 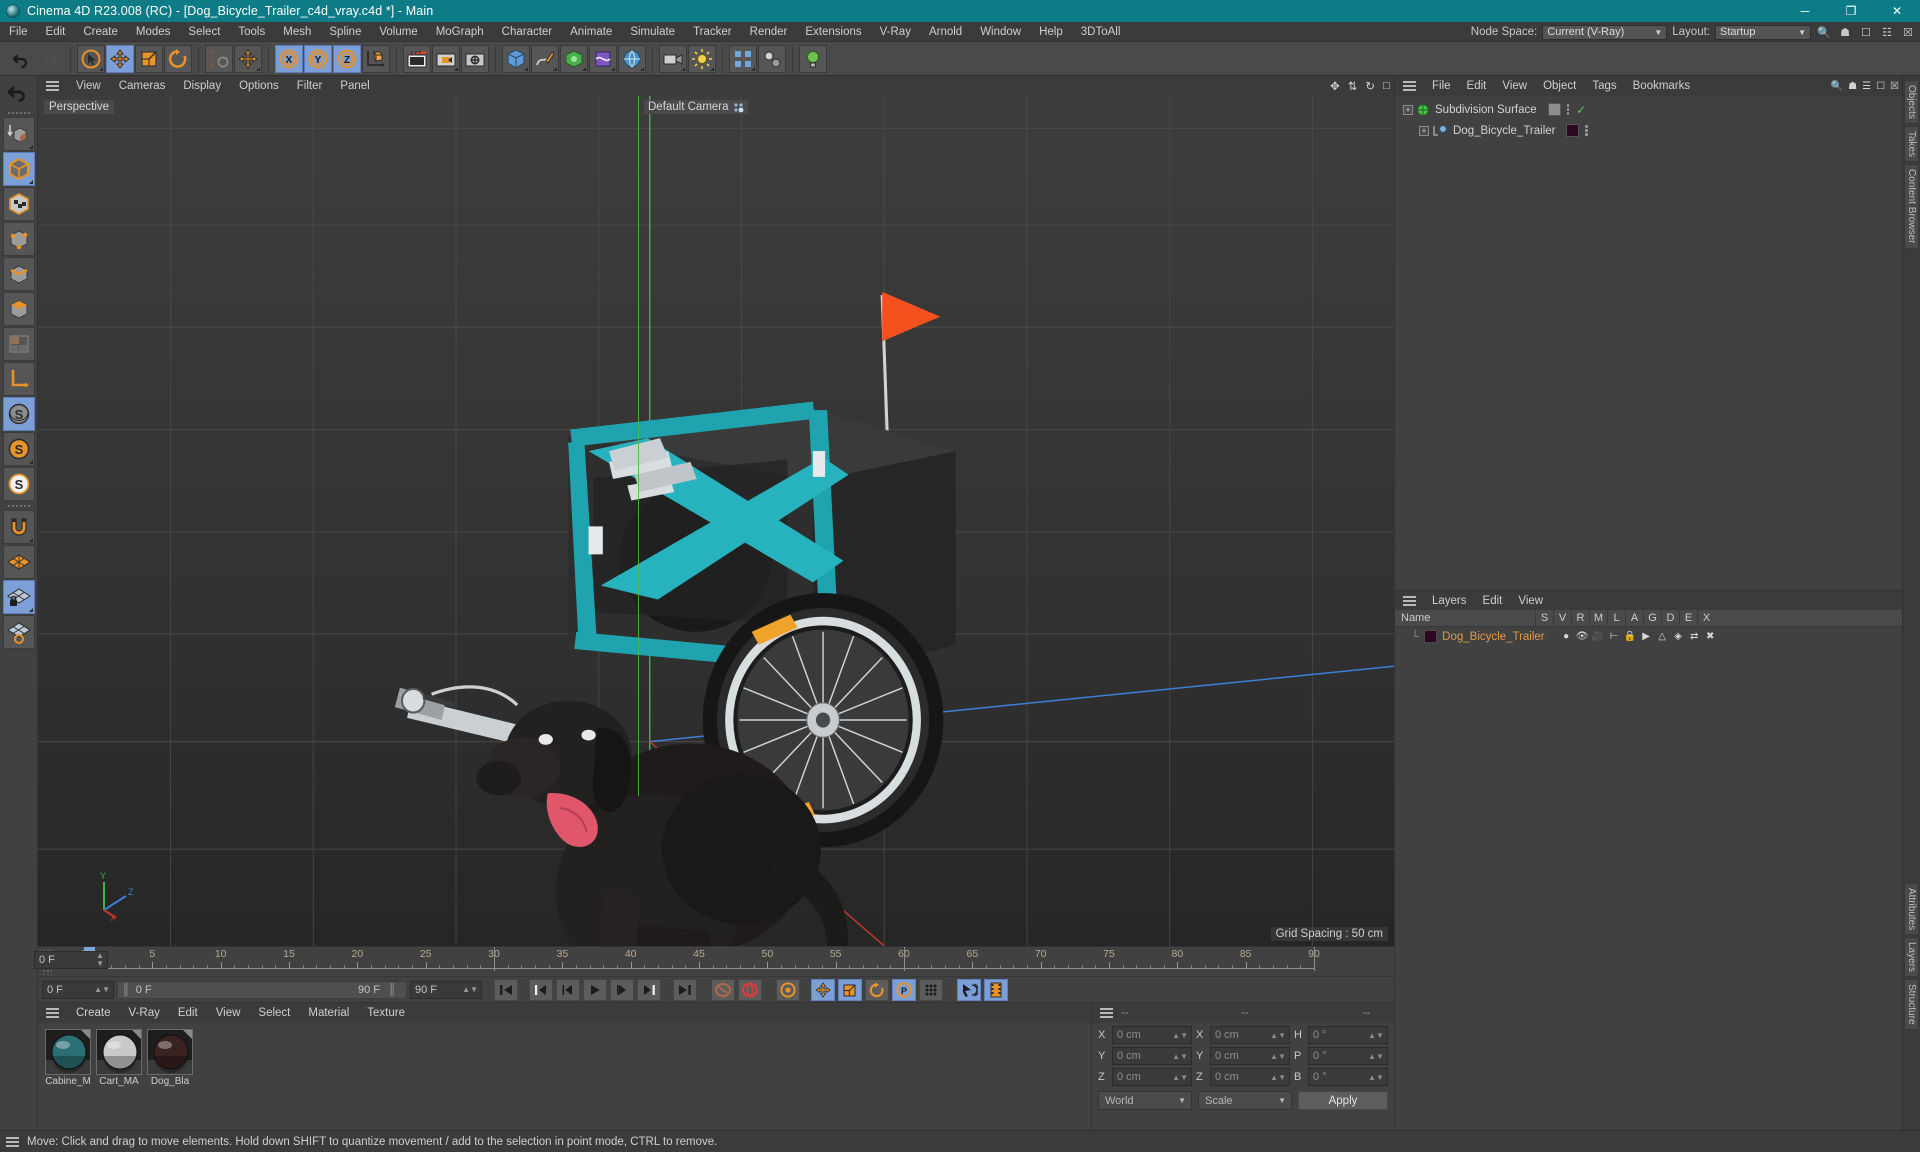 What do you see at coordinates (877, 989) in the screenshot?
I see `rotation-key-button` at bounding box center [877, 989].